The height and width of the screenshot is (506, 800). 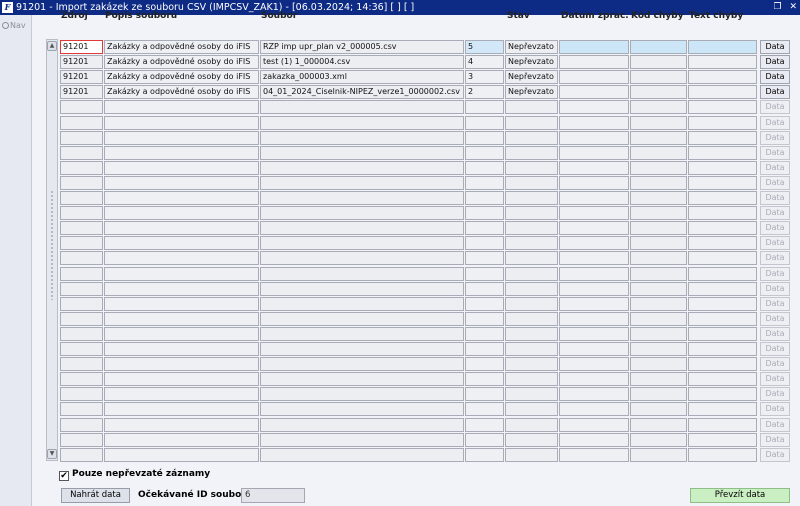 What do you see at coordinates (484, 47) in the screenshot?
I see `cell-pocet: 5` at bounding box center [484, 47].